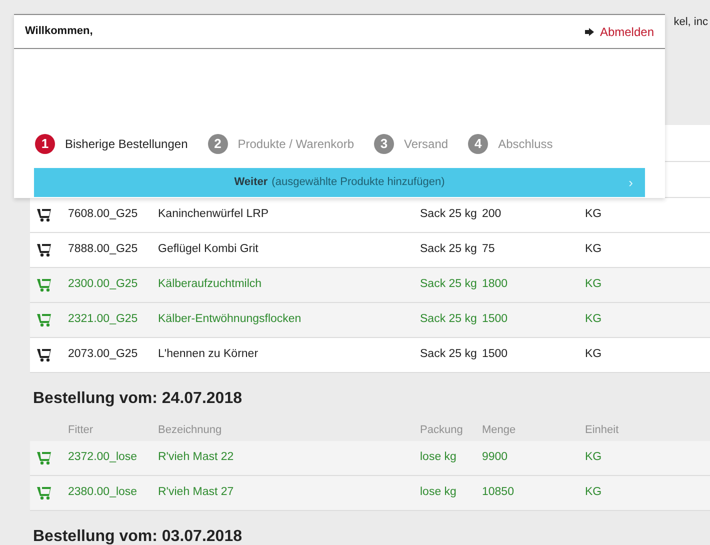 The image size is (710, 545). I want to click on column-header: Menge, so click(499, 430).